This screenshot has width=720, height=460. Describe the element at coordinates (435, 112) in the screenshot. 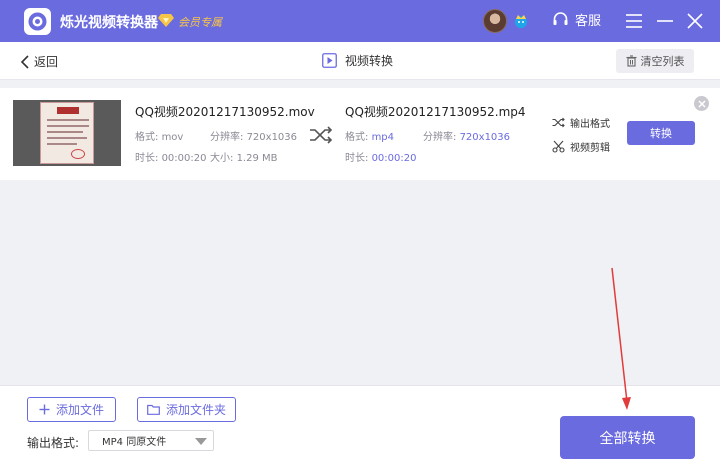

I see `output-file-name: QQ视频20201217130952.mp4` at that location.